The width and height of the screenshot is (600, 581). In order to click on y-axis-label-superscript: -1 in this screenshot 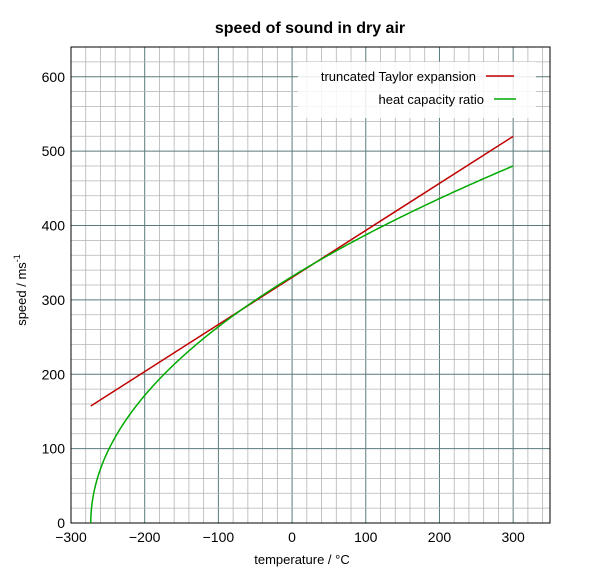, I will do `click(17, 258)`.